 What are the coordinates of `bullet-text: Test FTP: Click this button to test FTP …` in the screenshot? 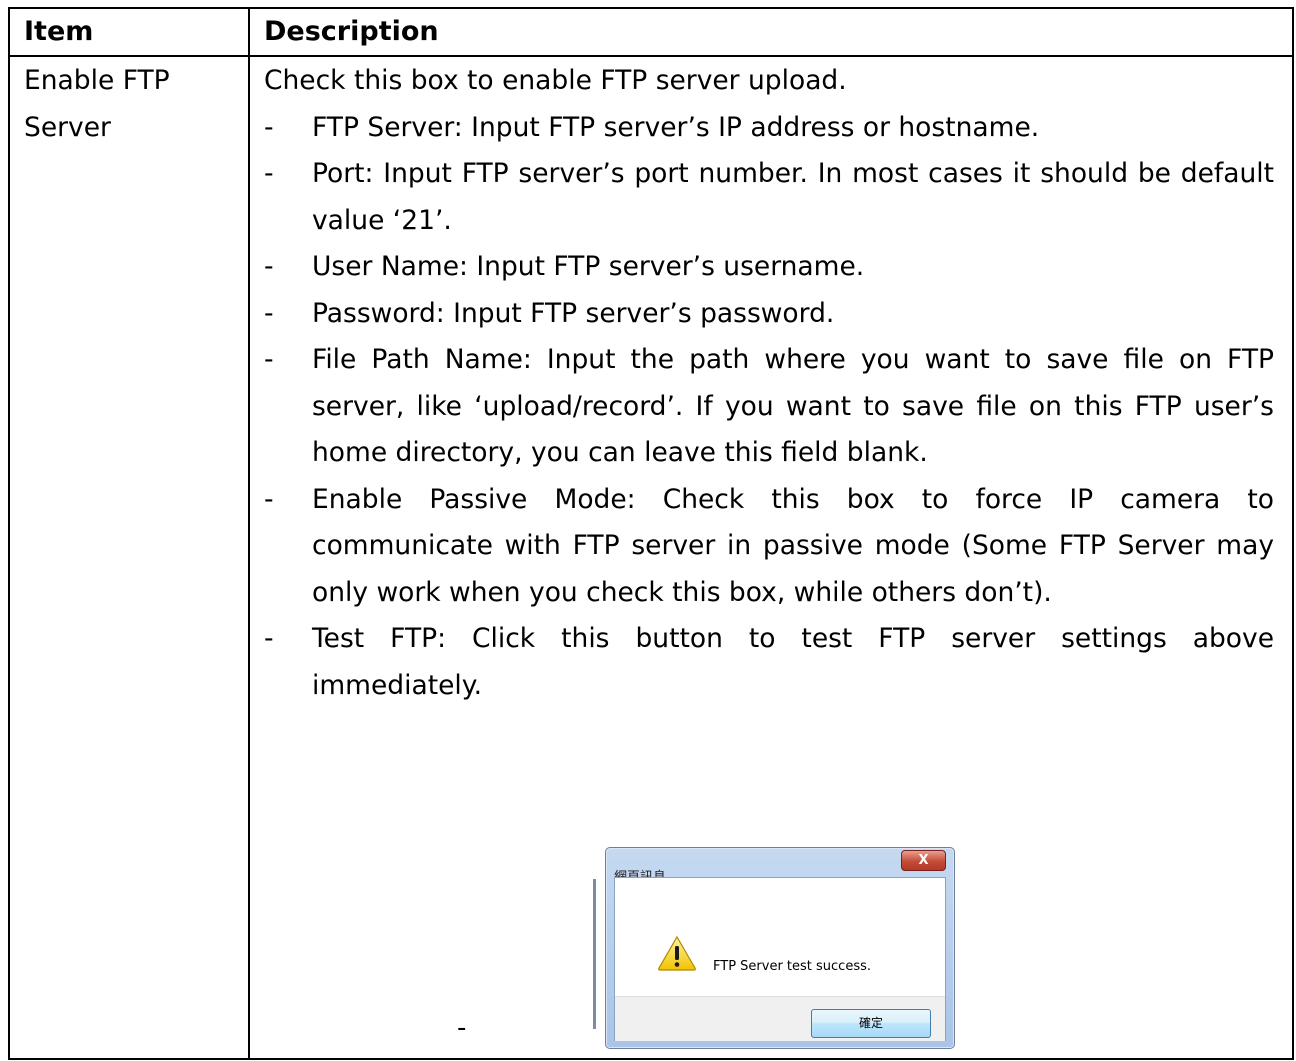 It's located at (793, 662).